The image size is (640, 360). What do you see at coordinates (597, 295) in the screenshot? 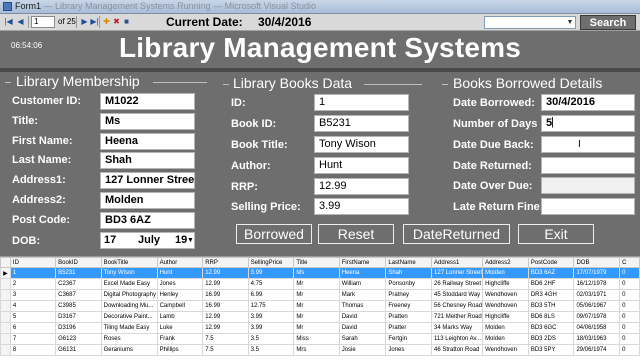
I see `table-cell: 02/03/1971` at bounding box center [597, 295].